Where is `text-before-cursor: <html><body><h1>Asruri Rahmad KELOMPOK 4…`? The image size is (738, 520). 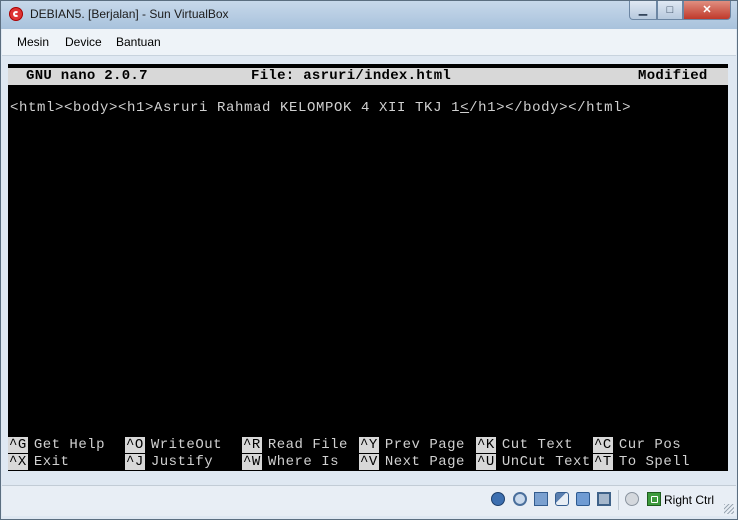 text-before-cursor: <html><body><h1>Asruri Rahmad KELOMPOK 4… is located at coordinates (235, 108).